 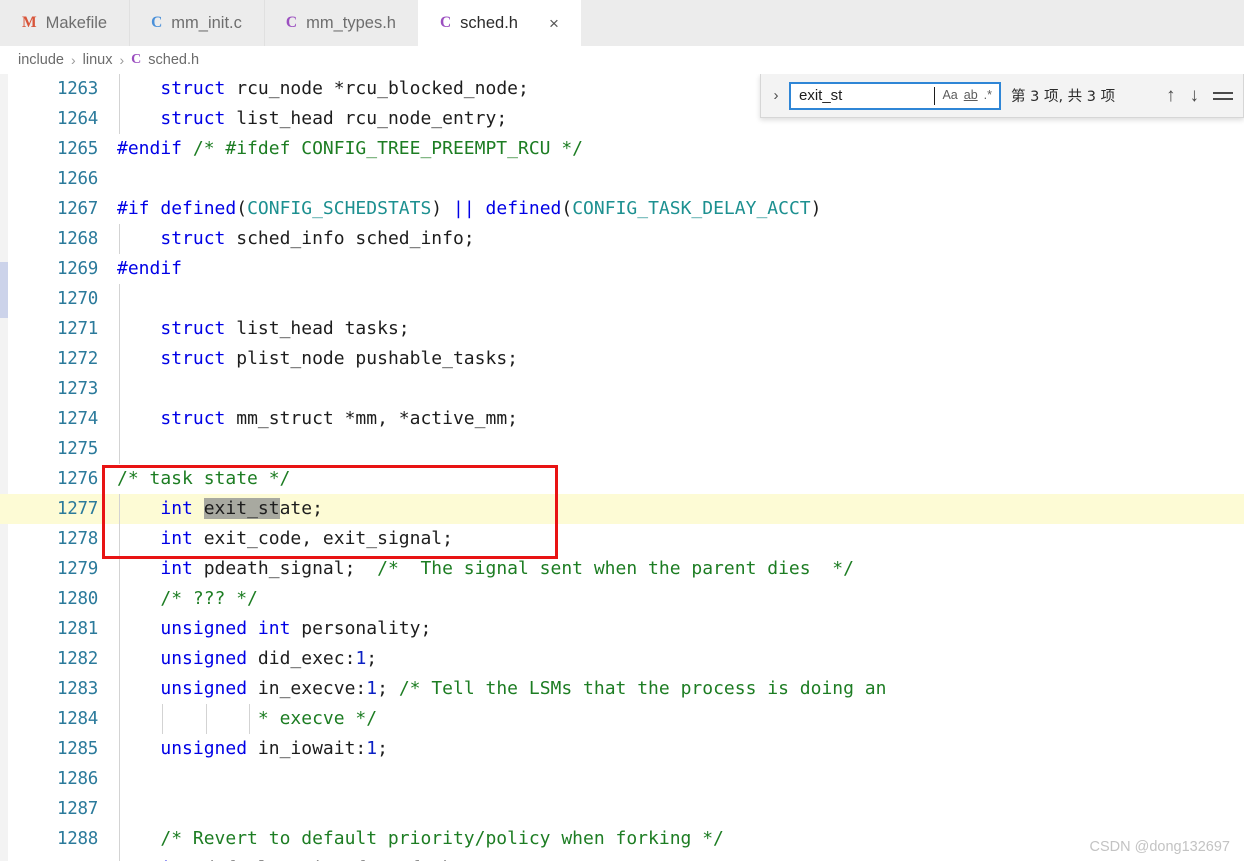 I want to click on code-line: 1270, so click(x=622, y=299).